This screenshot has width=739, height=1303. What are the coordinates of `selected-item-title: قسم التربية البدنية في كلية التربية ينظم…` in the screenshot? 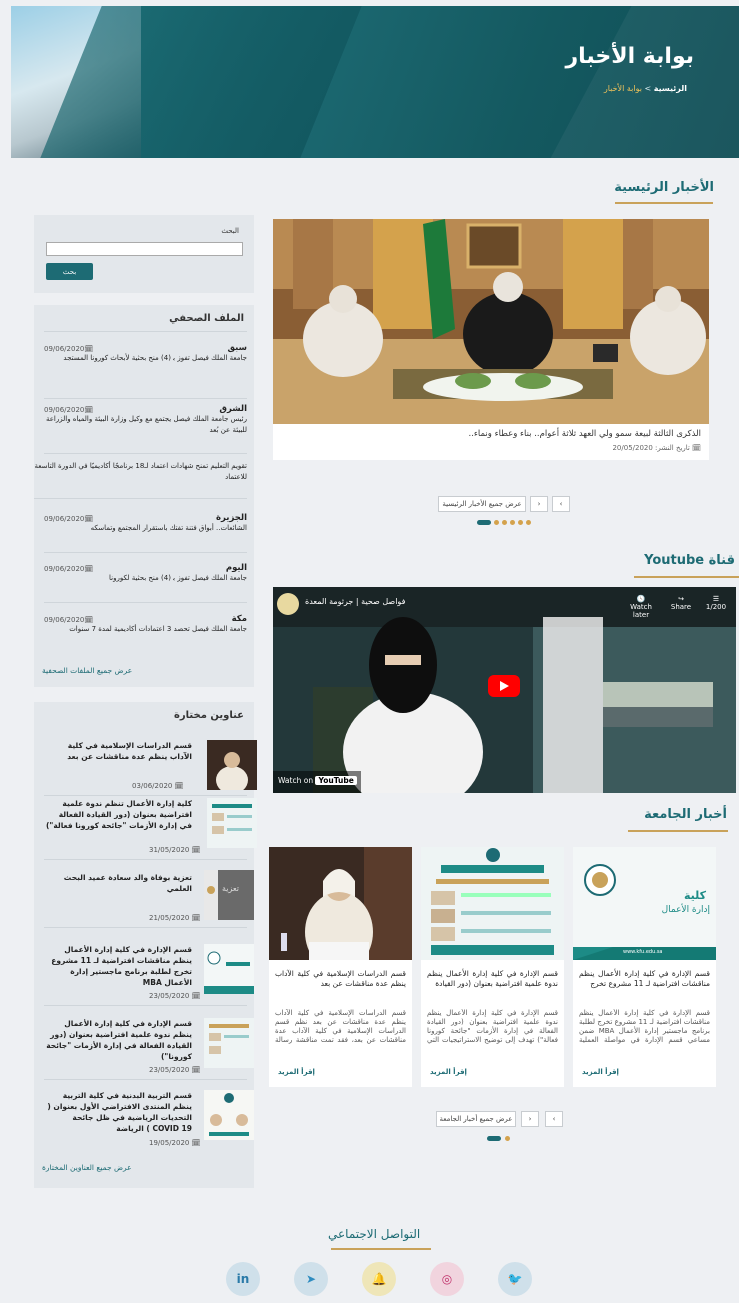 It's located at (118, 1112).